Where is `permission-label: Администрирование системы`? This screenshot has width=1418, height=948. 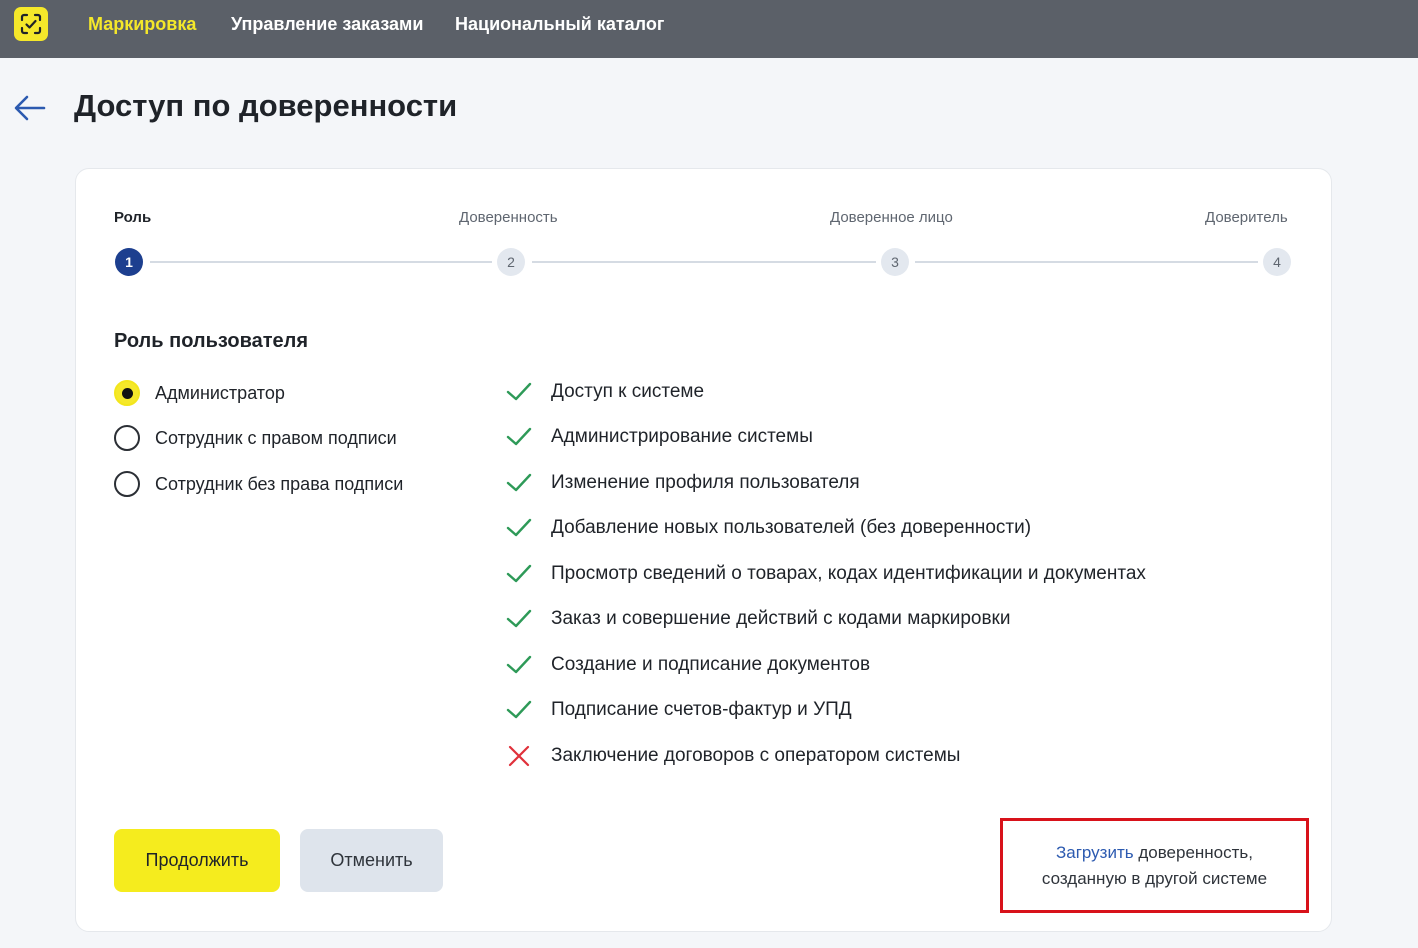
permission-label: Администрирование системы is located at coordinates (682, 436).